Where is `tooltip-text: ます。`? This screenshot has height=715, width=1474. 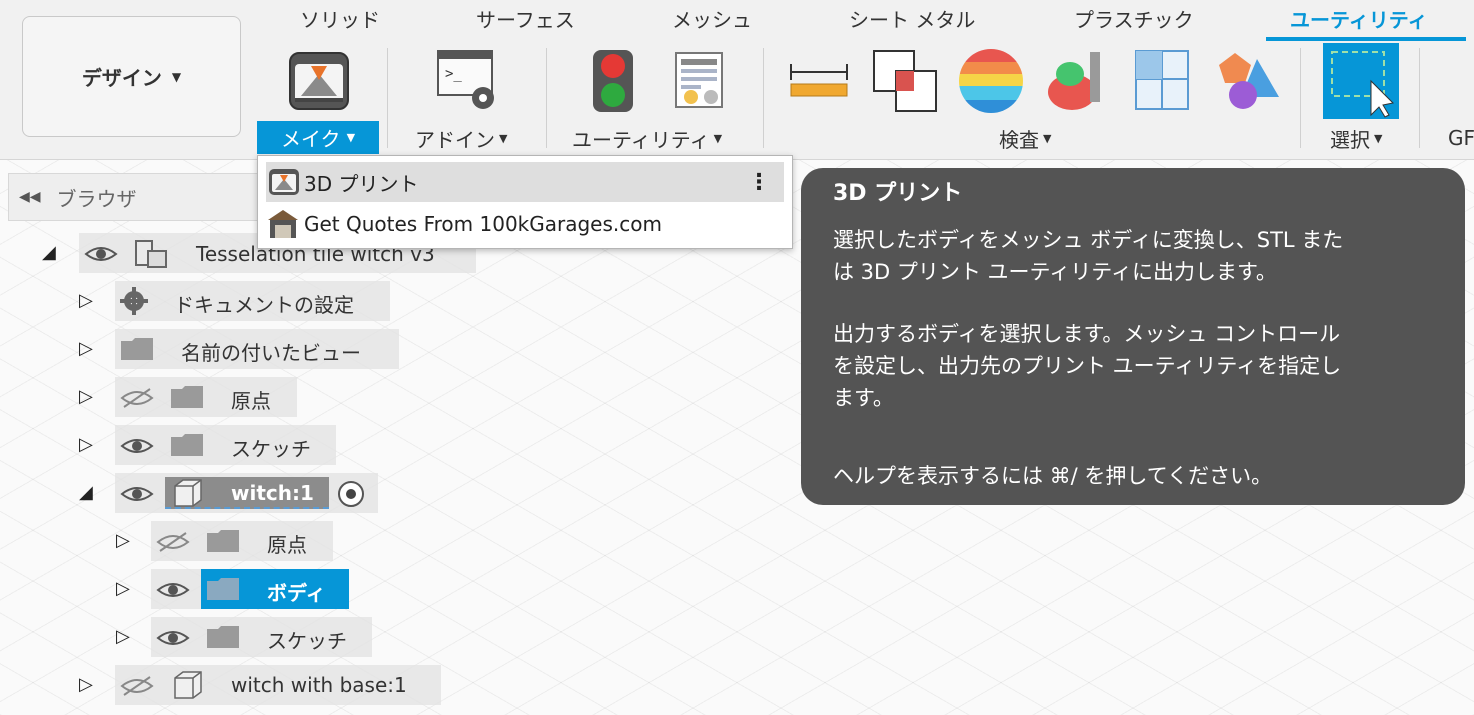
tooltip-text: ます。 is located at coordinates (863, 398).